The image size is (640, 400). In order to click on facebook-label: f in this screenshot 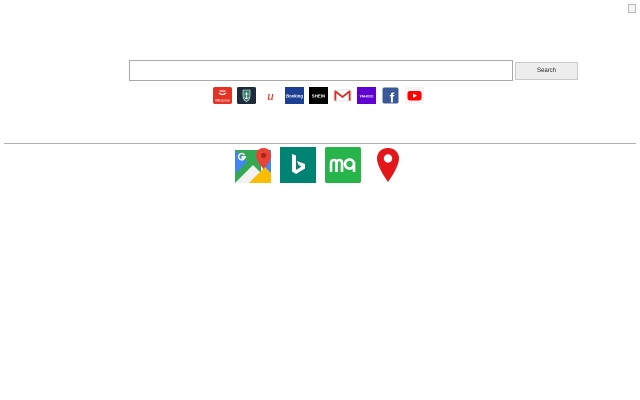, I will do `click(392, 97)`.